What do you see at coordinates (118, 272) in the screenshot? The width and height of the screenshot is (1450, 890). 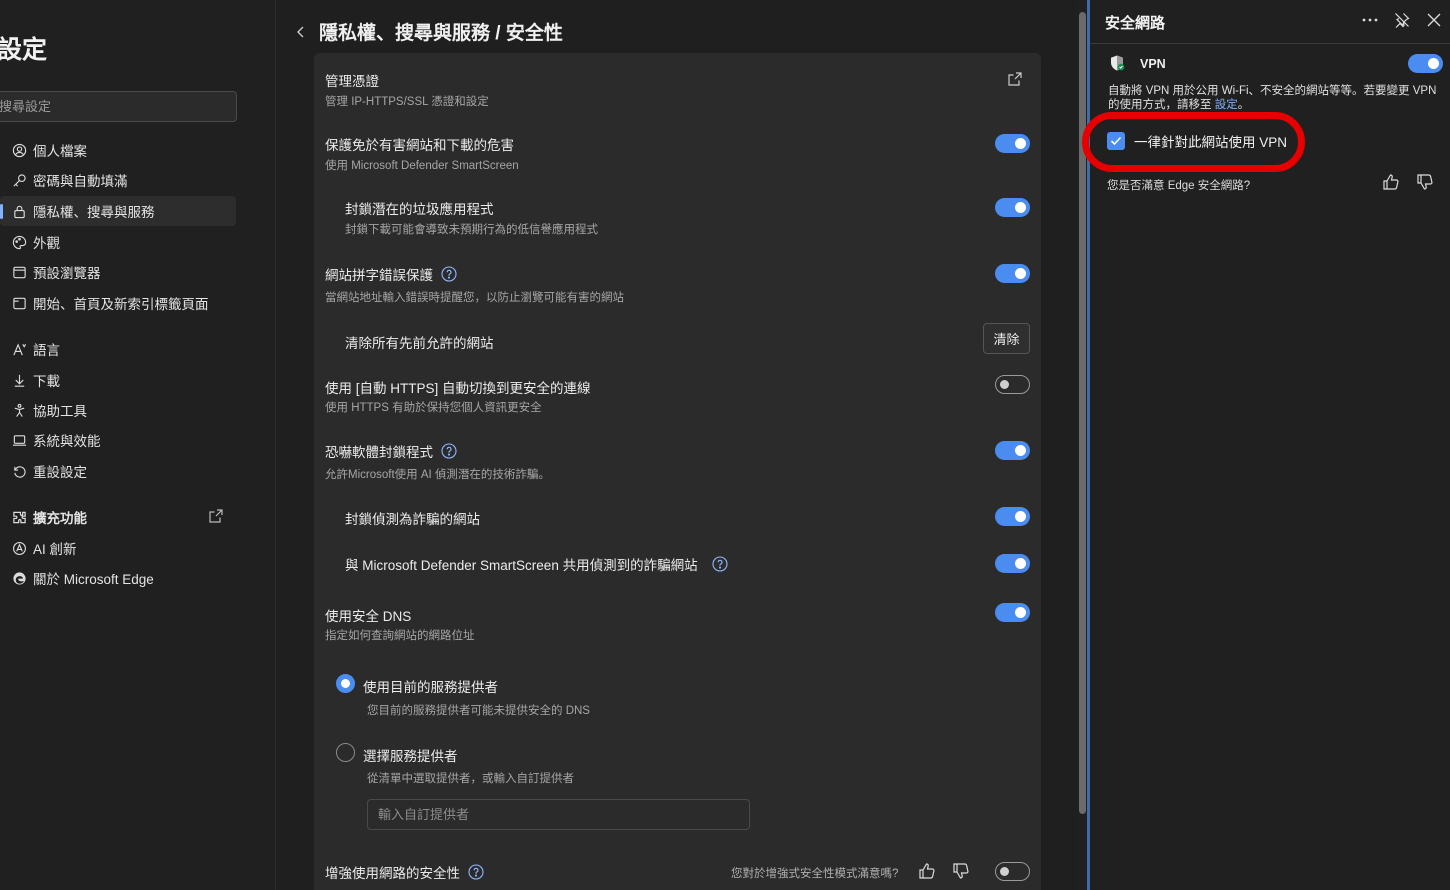 I see `sidebar-item-default-browser: 預設瀏覽器` at bounding box center [118, 272].